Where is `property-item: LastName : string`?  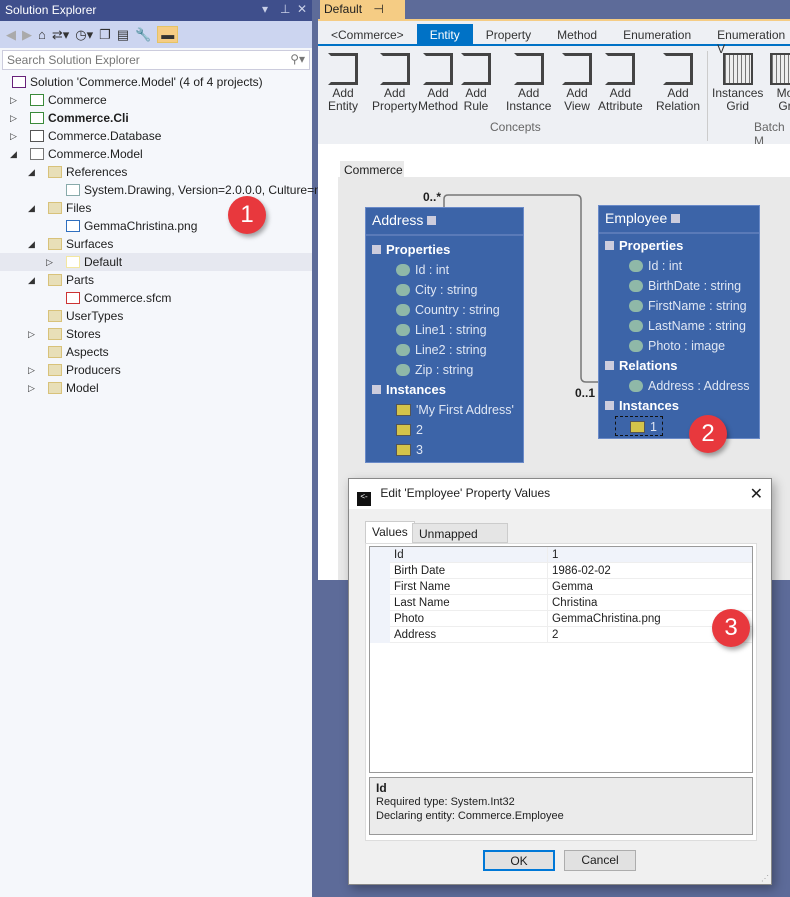
property-item: LastName : string is located at coordinates (679, 326).